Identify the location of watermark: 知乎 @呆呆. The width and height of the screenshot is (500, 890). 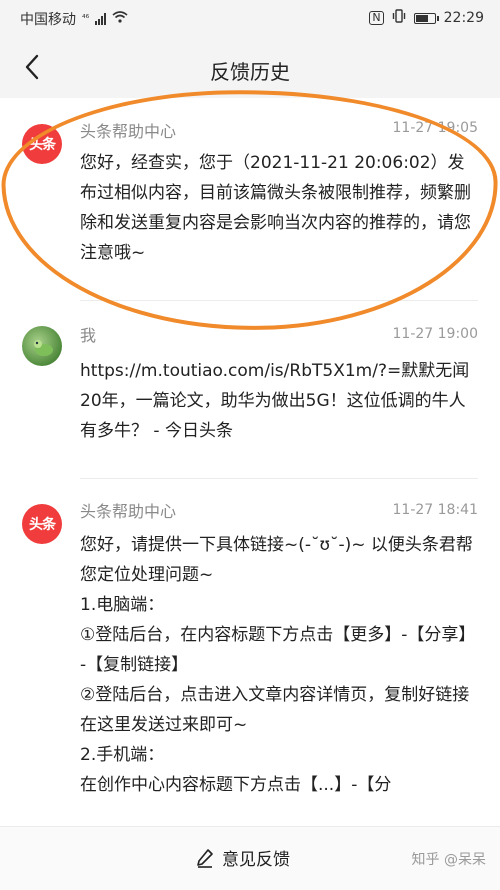
(448, 860).